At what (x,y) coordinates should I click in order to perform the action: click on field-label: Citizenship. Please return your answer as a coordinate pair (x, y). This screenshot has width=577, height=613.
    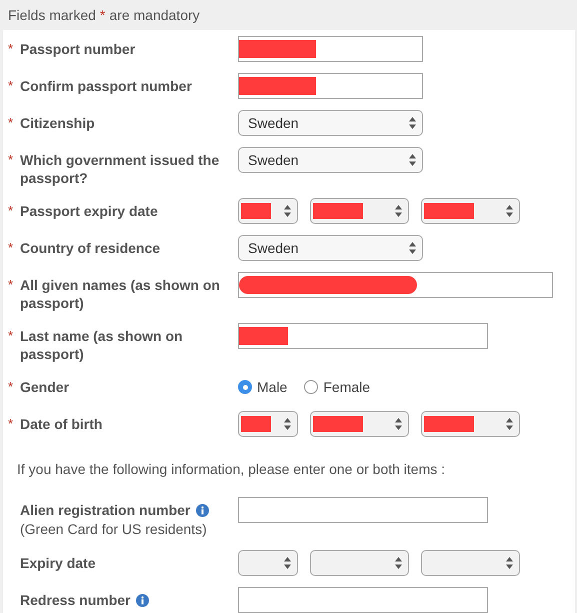
    Looking at the image, I should click on (57, 123).